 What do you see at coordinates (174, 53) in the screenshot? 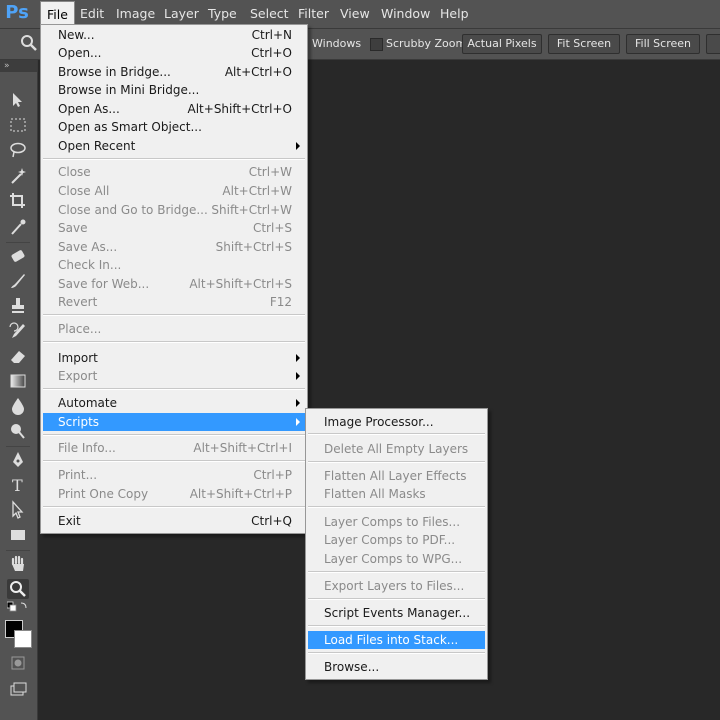
I see `menu-item-open: Open... Ctrl+O` at bounding box center [174, 53].